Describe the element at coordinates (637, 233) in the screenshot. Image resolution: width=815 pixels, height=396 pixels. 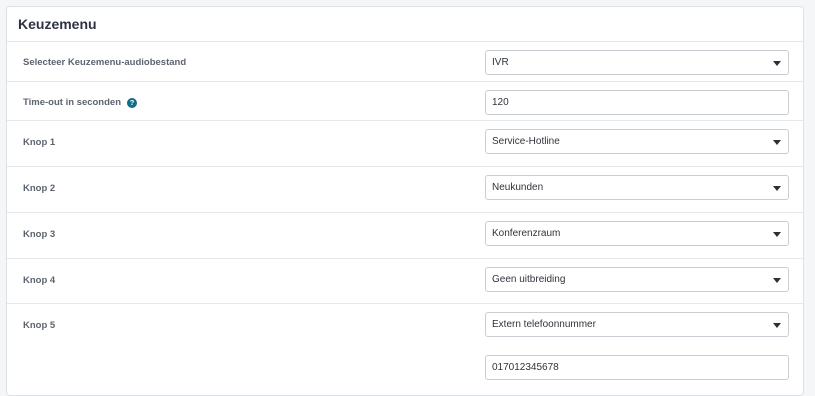
I see `knop-3-select: Konferenzraum` at that location.